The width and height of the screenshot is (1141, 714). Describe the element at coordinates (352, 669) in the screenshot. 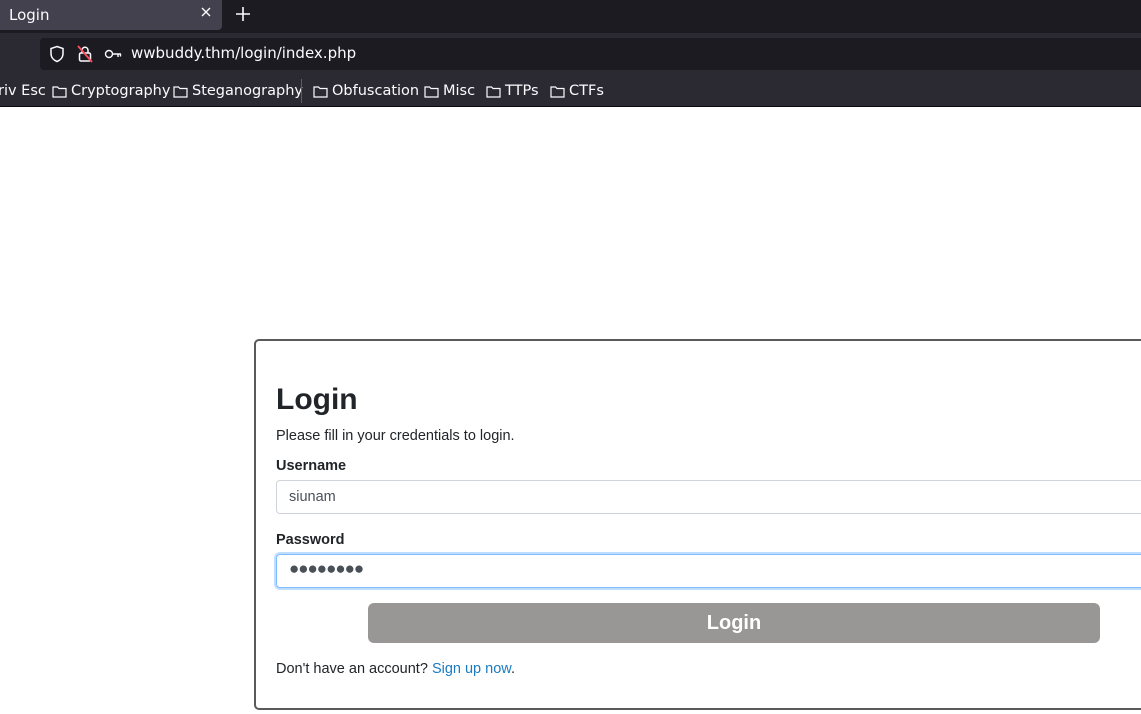

I see `signup-prompt-text: Don't have an account?` at that location.